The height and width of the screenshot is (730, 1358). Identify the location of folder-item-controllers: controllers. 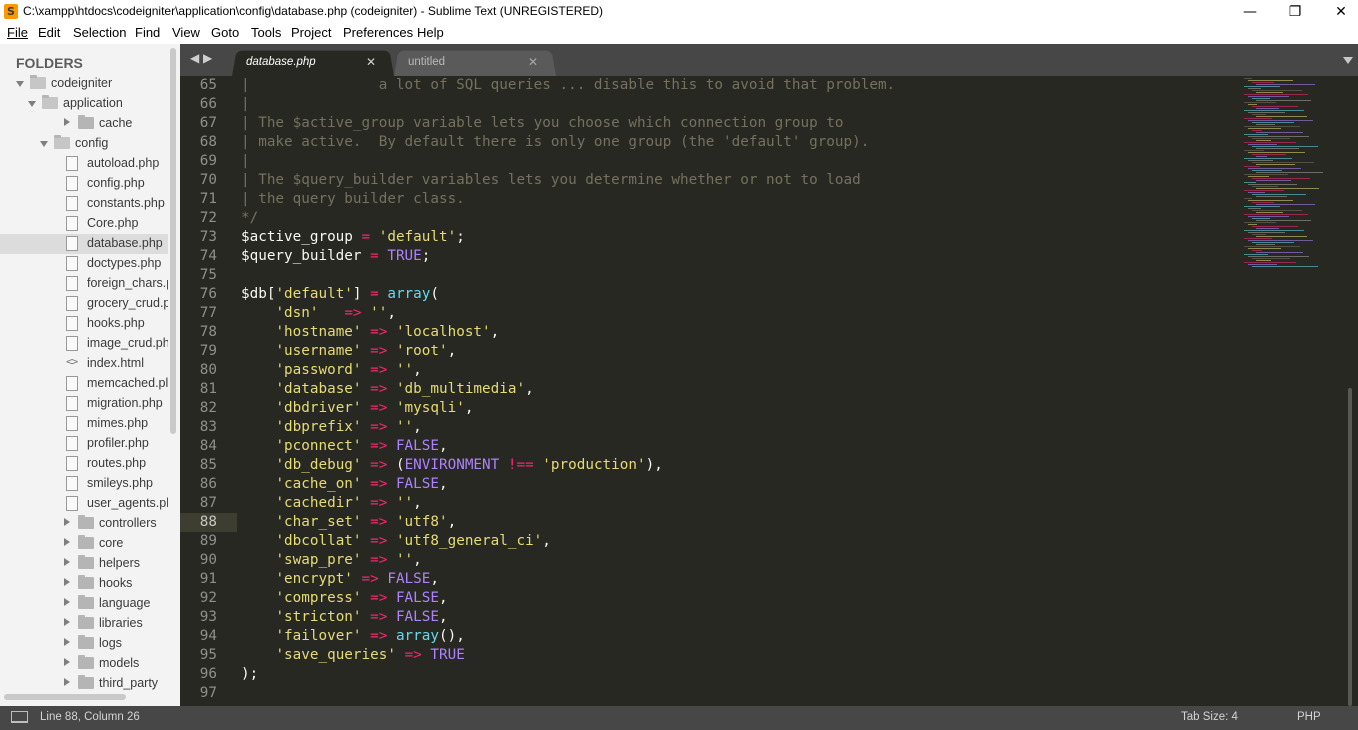
(84, 524).